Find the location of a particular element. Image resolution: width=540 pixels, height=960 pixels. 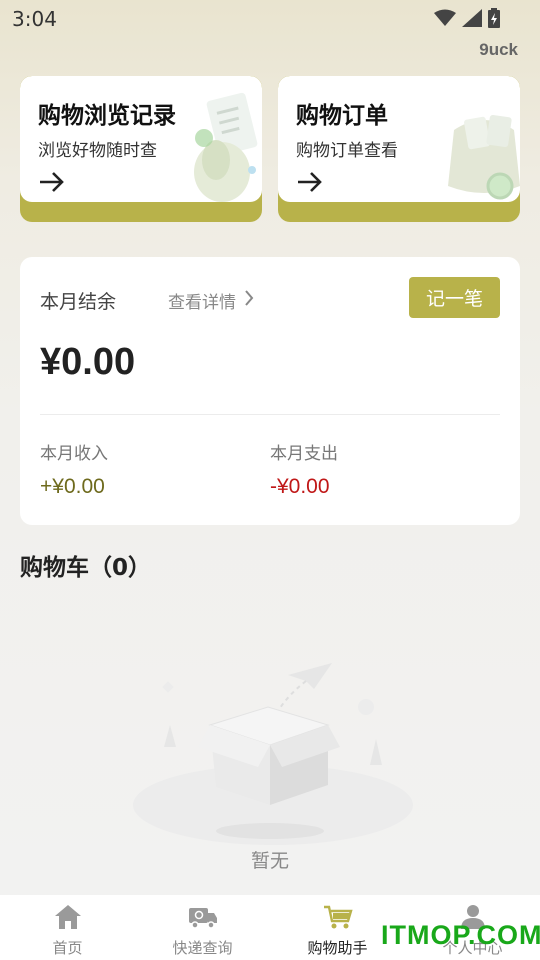

shopping-cart-icon is located at coordinates (338, 919).